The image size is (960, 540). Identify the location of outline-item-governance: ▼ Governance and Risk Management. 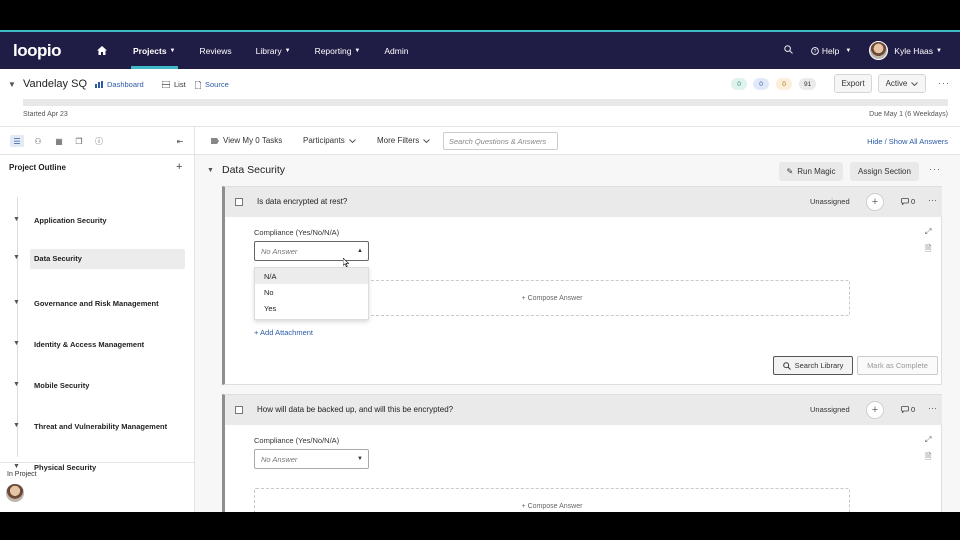
(97, 304).